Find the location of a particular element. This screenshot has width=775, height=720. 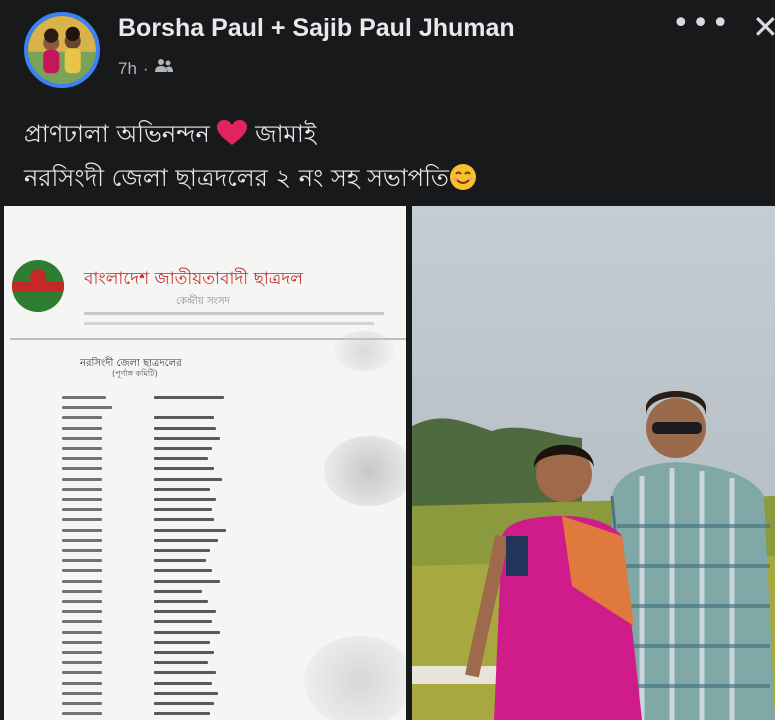

author-name-secondary: Sajib Paul Jhuman is located at coordinates (403, 28).